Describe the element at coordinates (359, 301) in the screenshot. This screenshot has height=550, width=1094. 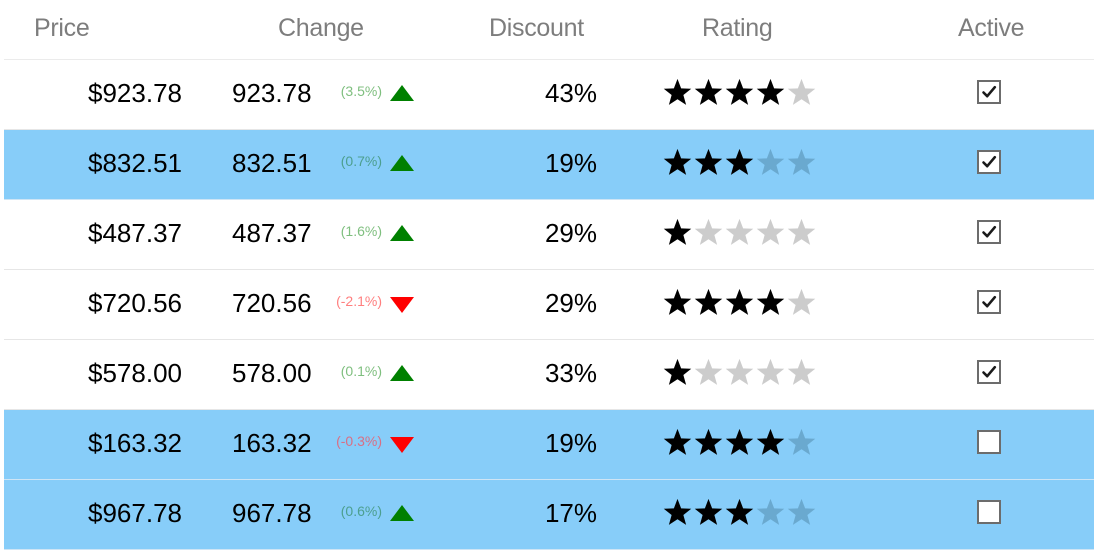
I see `change-percent: (-2.1%)` at that location.